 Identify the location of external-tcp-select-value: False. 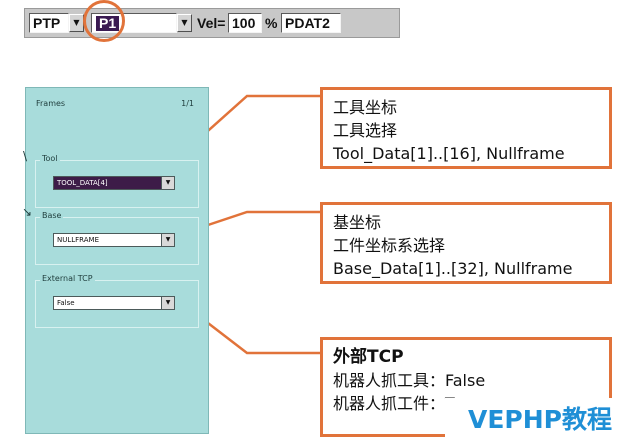
(66, 303).